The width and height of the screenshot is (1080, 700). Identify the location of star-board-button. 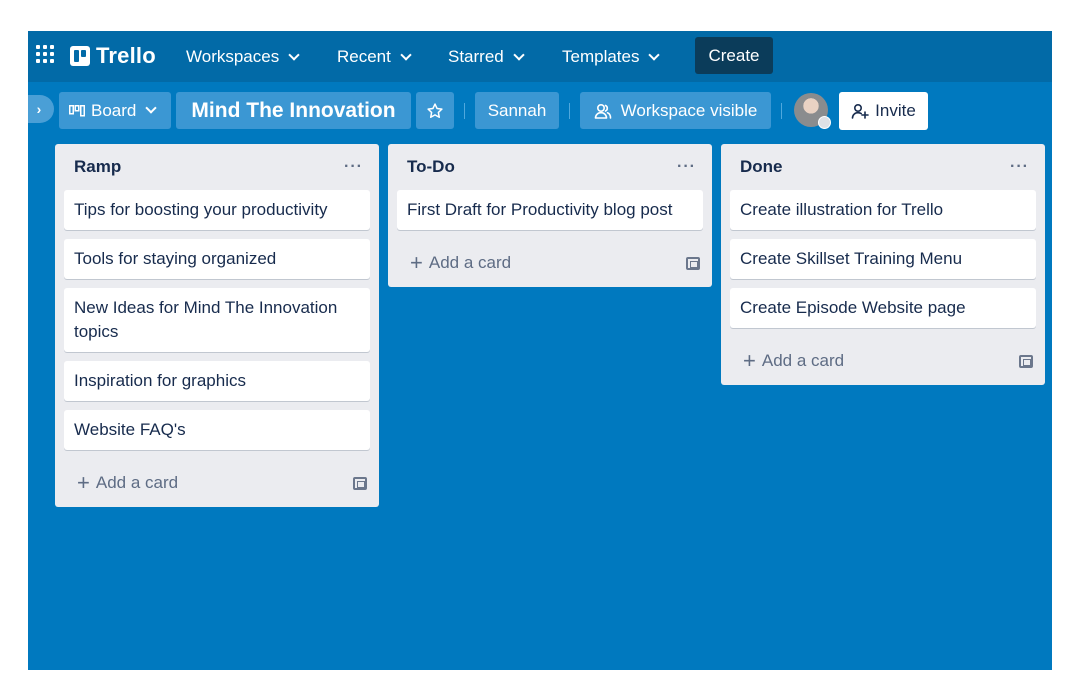
(435, 110).